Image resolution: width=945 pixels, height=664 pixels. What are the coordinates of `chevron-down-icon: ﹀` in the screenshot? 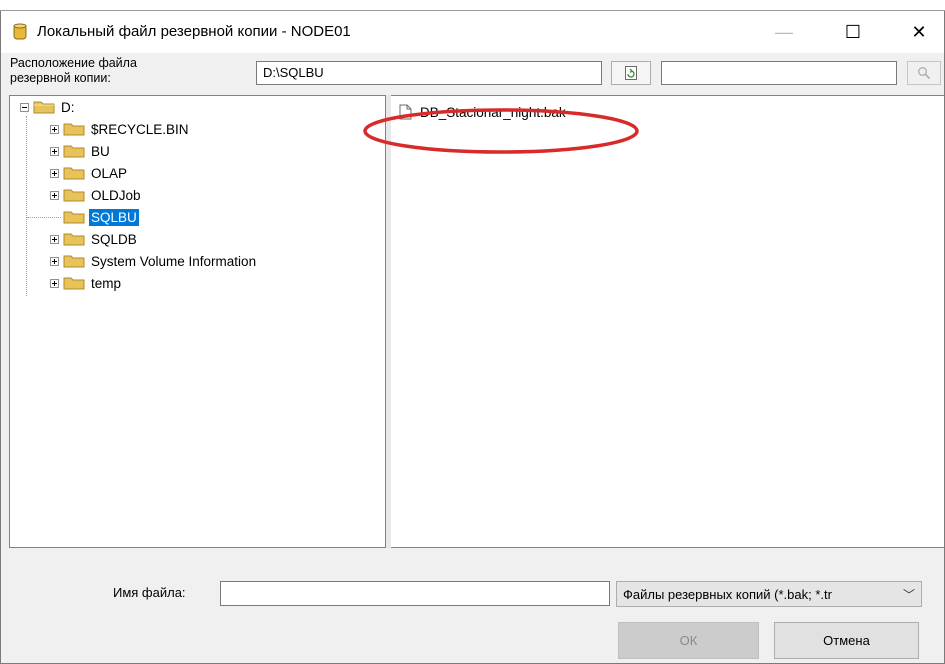 It's located at (908, 595).